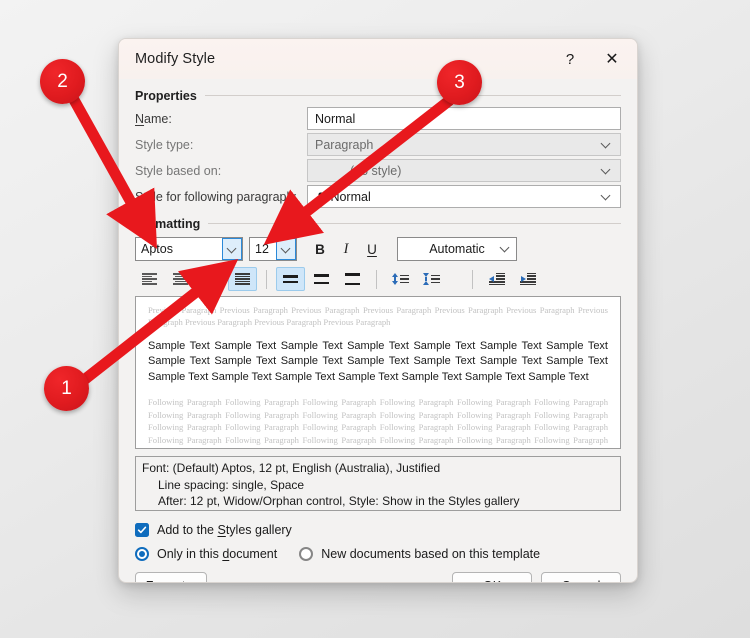 This screenshot has width=750, height=638. What do you see at coordinates (224, 530) in the screenshot?
I see `add-to-gallery-label: Add to the Styles gallery` at bounding box center [224, 530].